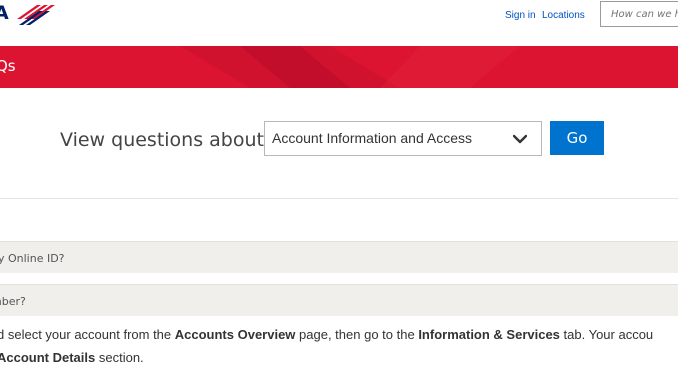  What do you see at coordinates (48, 357) in the screenshot?
I see `answer-emphasis: Account Details` at bounding box center [48, 357].